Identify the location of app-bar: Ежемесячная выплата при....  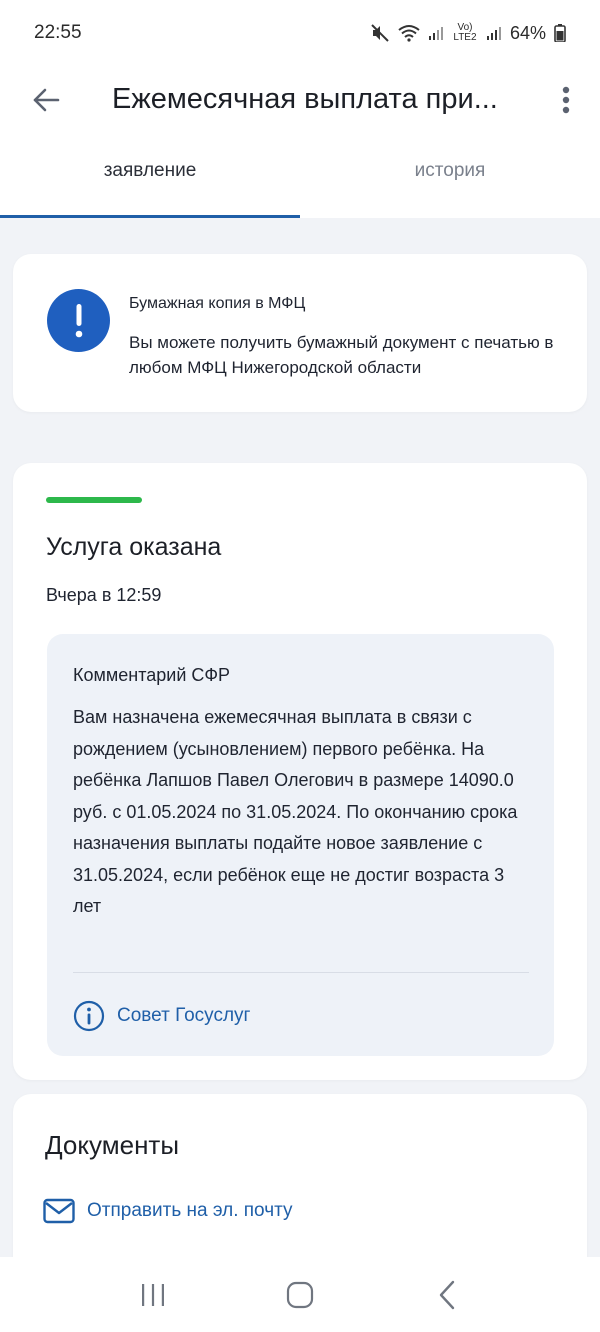
(300, 101).